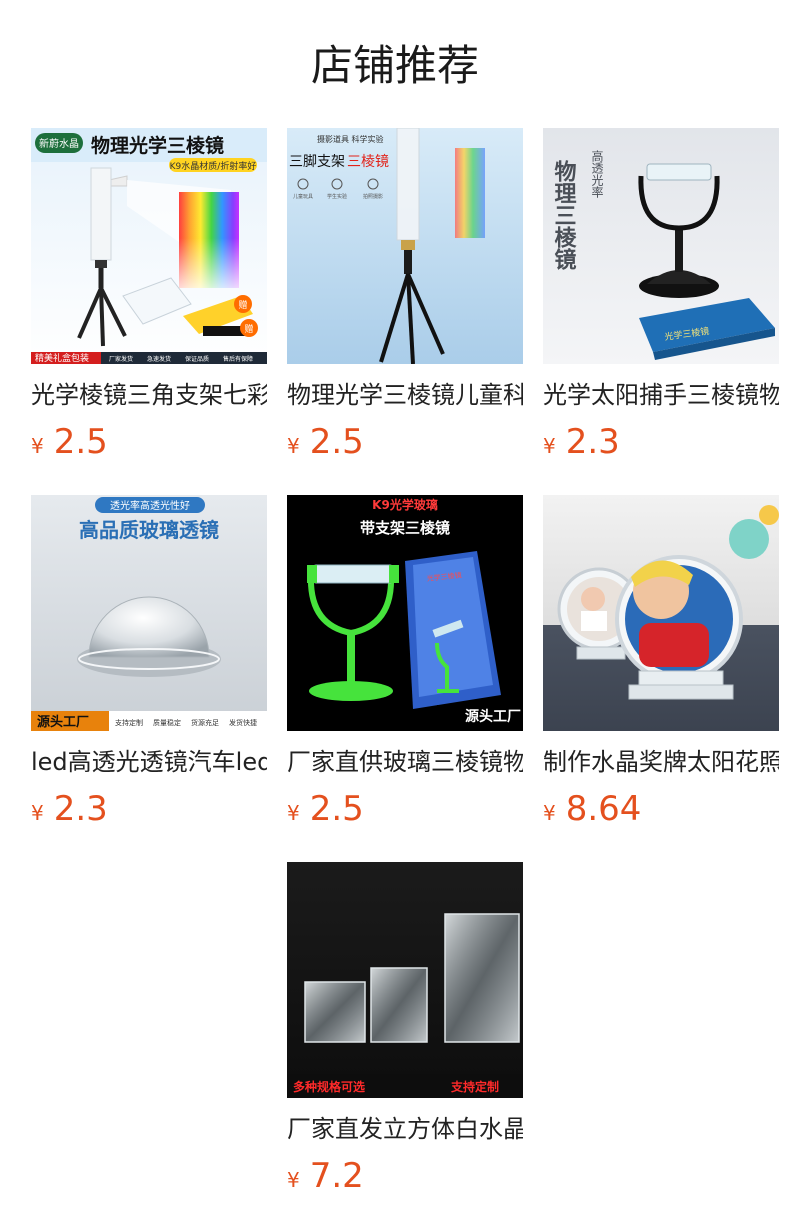 The width and height of the screenshot is (790, 1230). Describe the element at coordinates (121, 359) in the screenshot. I see `svg-text: 厂家发货` at that location.